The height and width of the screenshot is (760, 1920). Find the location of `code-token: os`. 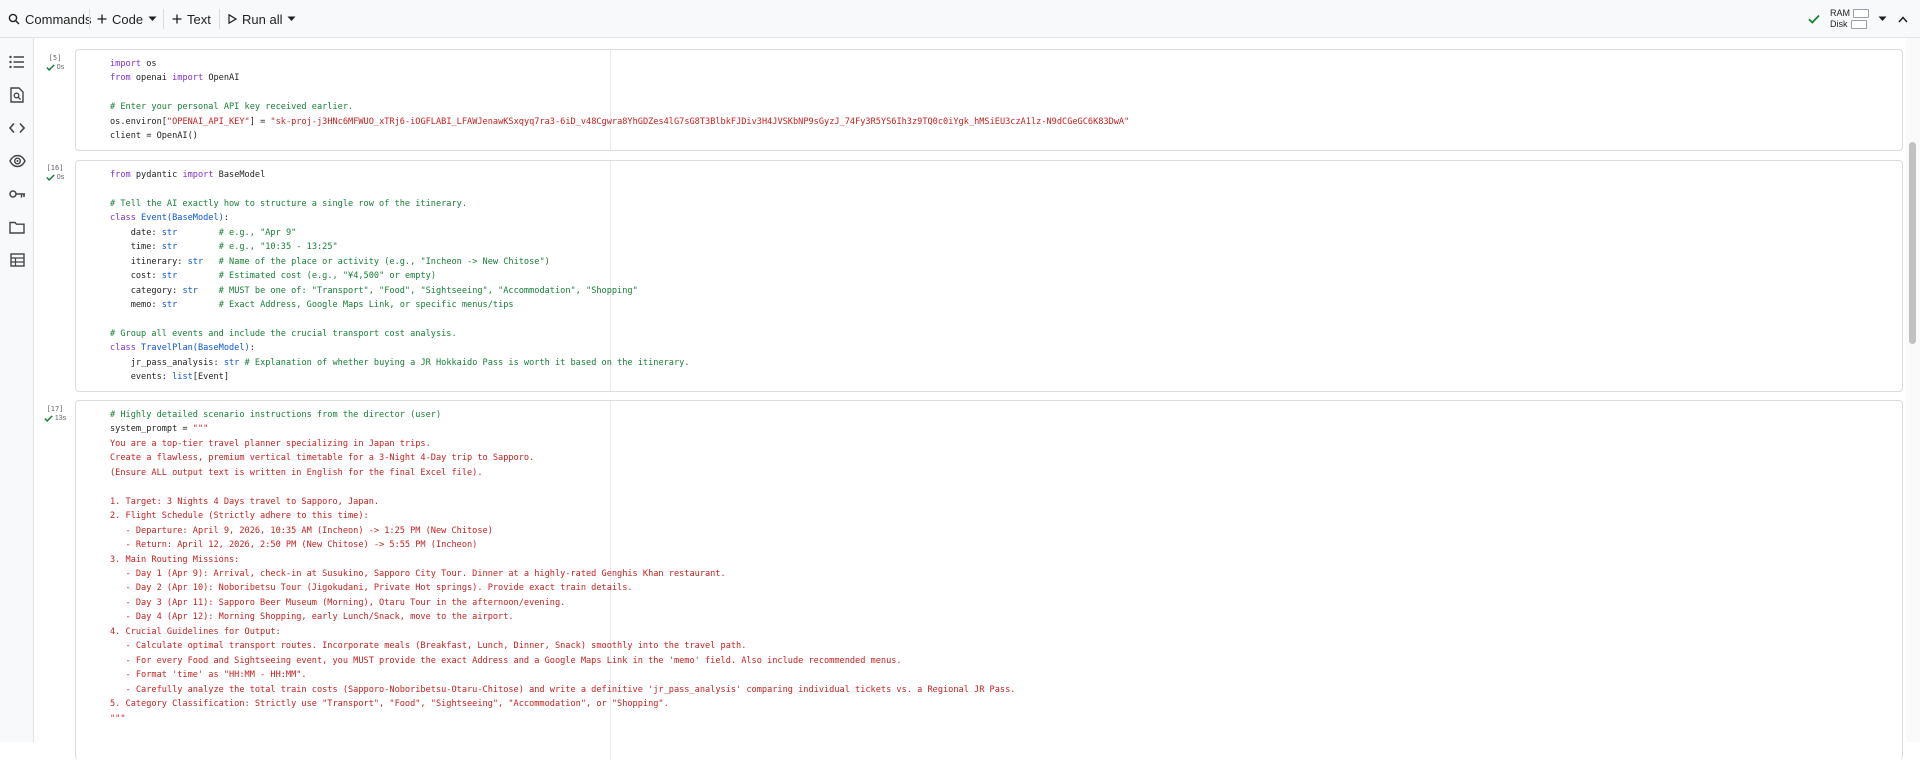

code-token: os is located at coordinates (149, 64).